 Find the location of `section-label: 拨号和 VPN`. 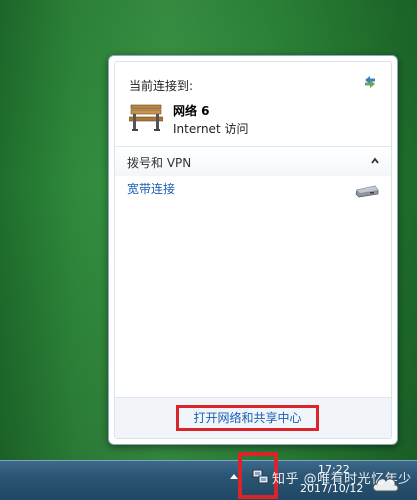

section-label: 拨号和 VPN is located at coordinates (159, 163).